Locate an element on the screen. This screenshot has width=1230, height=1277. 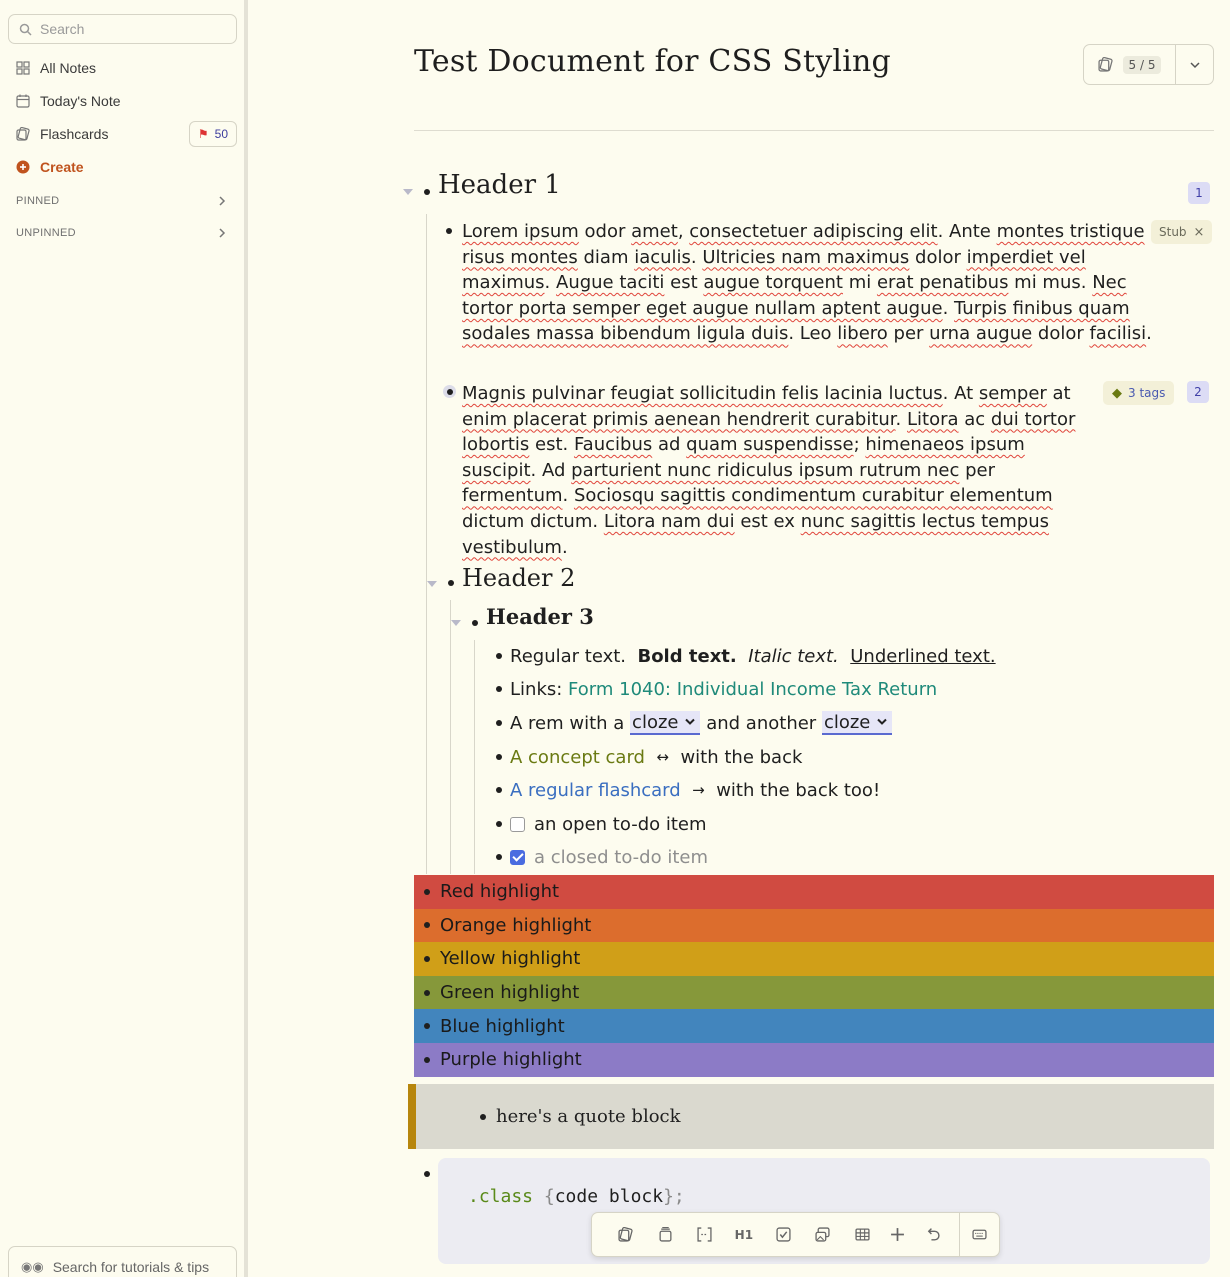
cloze-button is located at coordinates (704, 1235).